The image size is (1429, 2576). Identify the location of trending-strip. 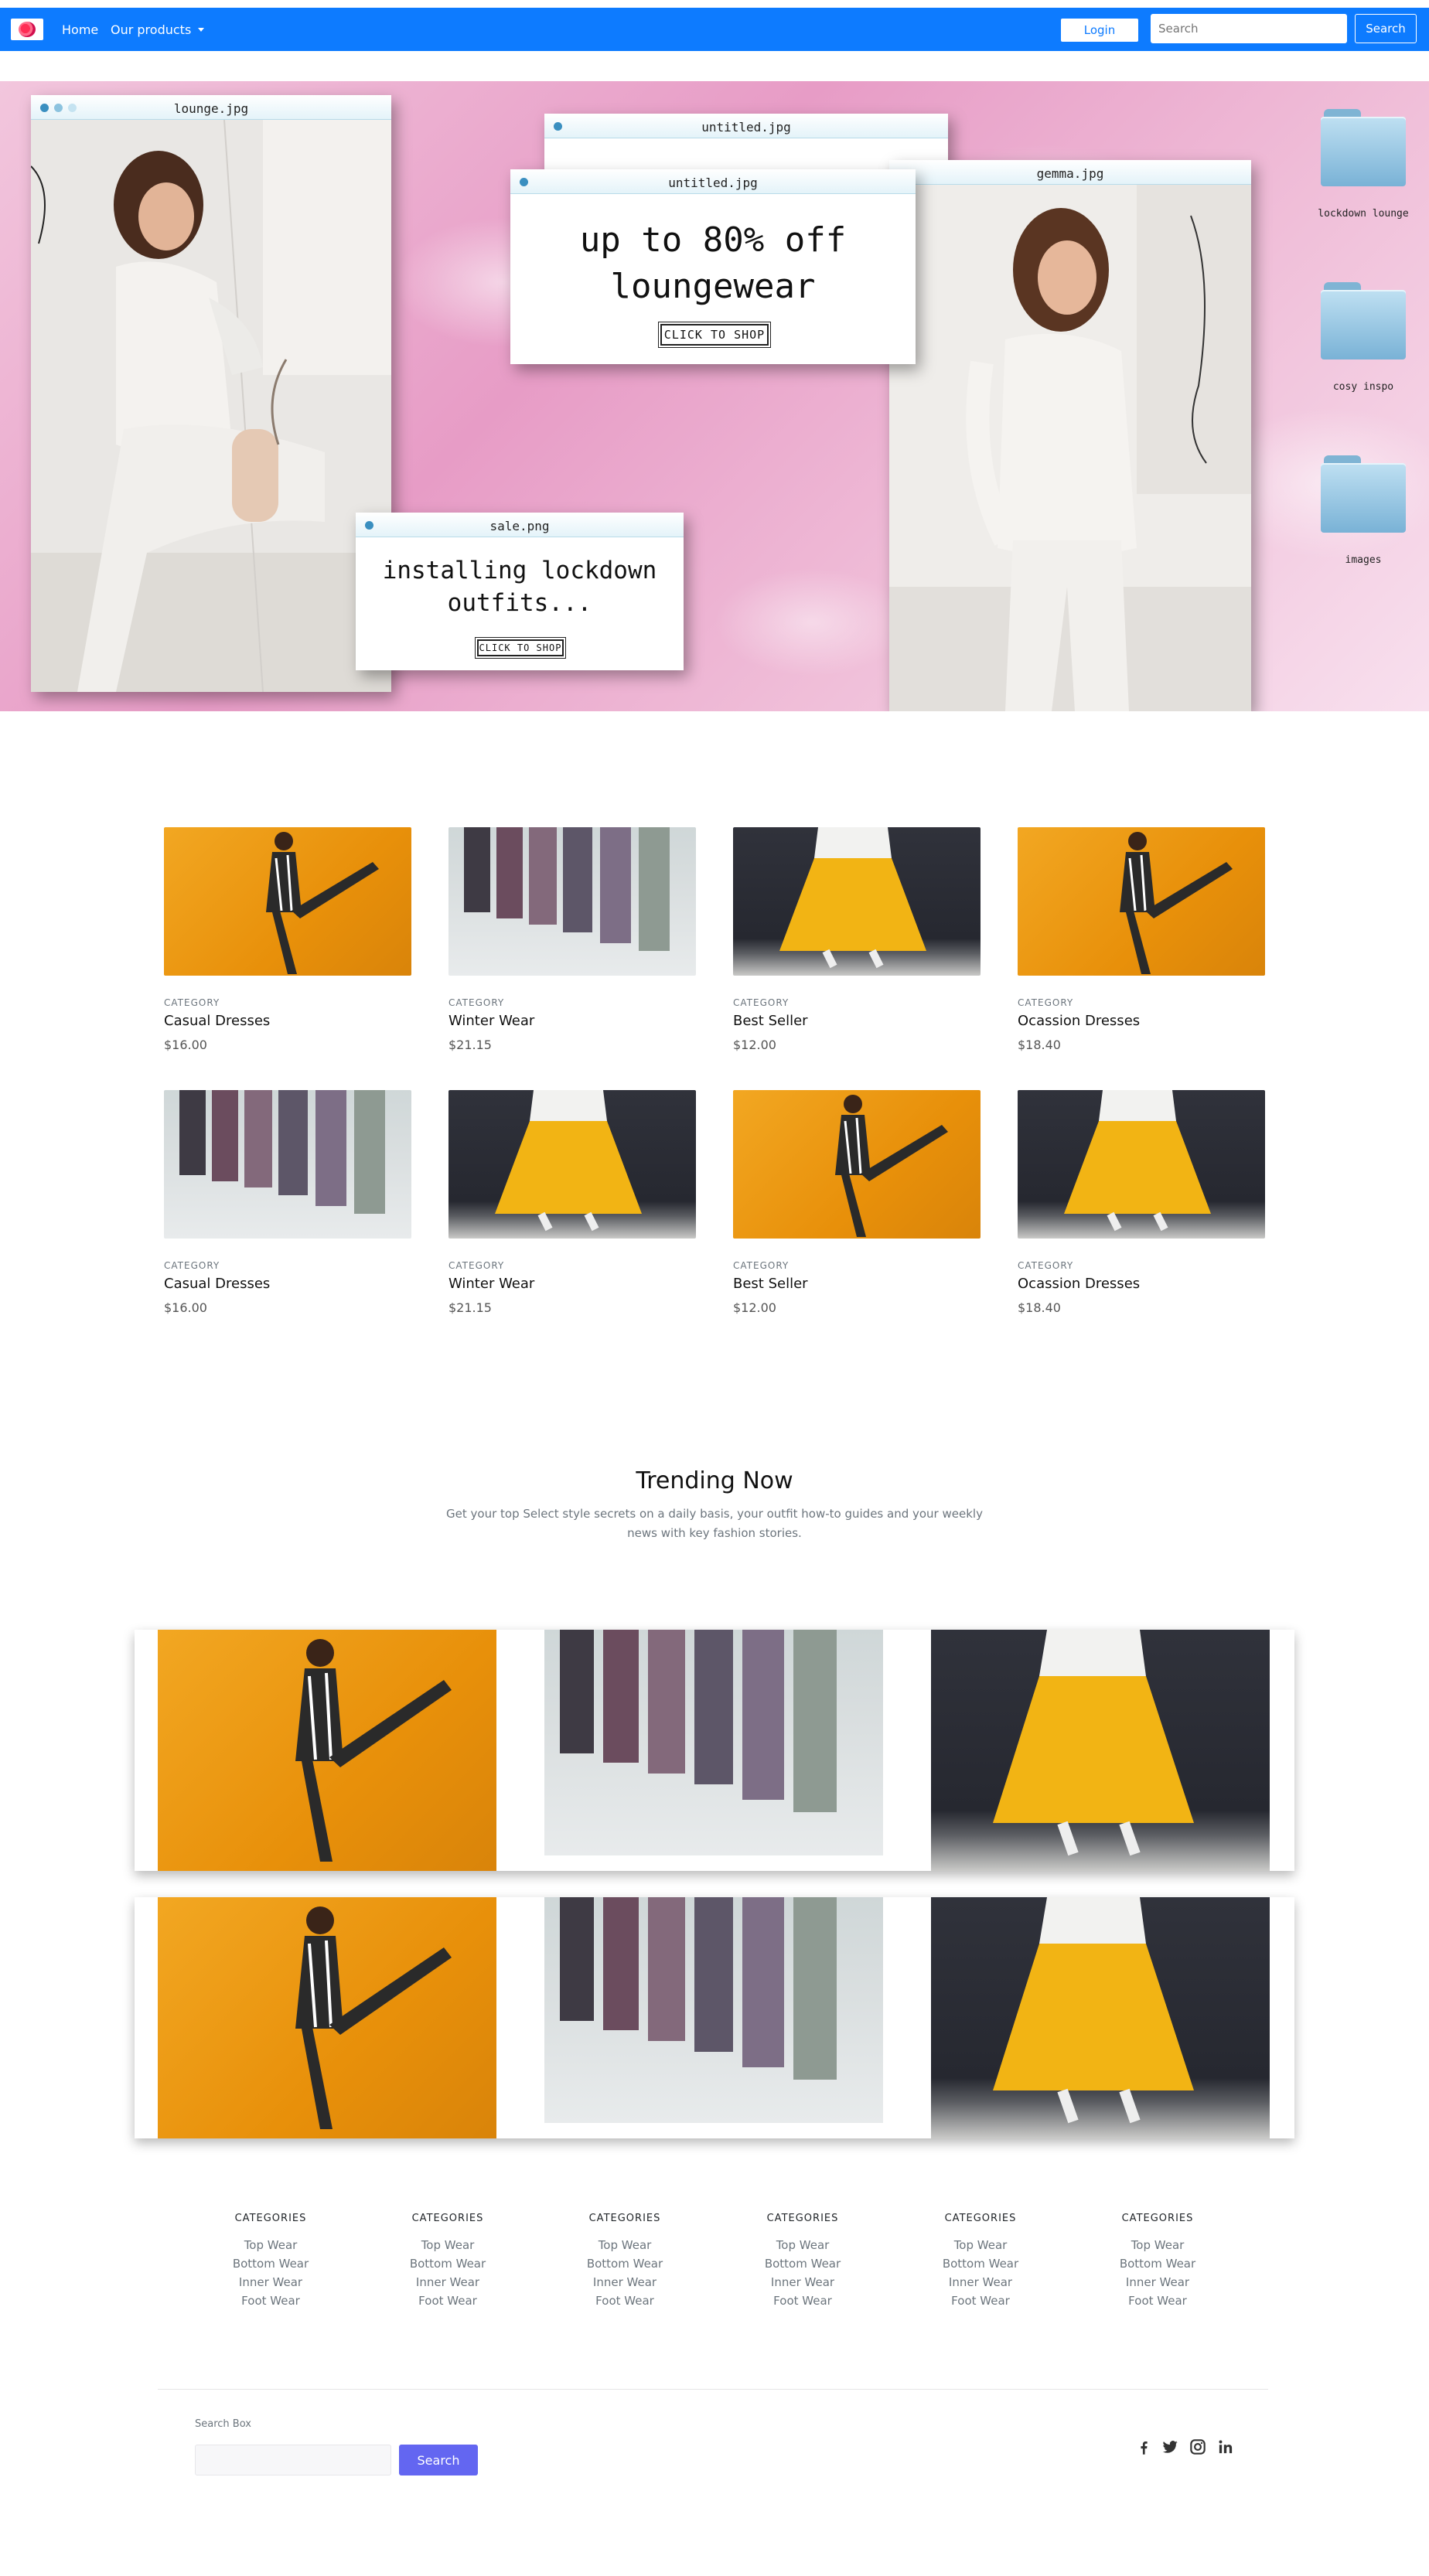
(714, 2018).